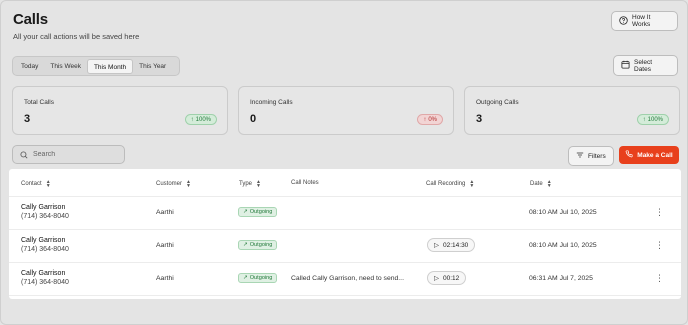  What do you see at coordinates (271, 102) in the screenshot?
I see `stat-label: Incoming Calls` at bounding box center [271, 102].